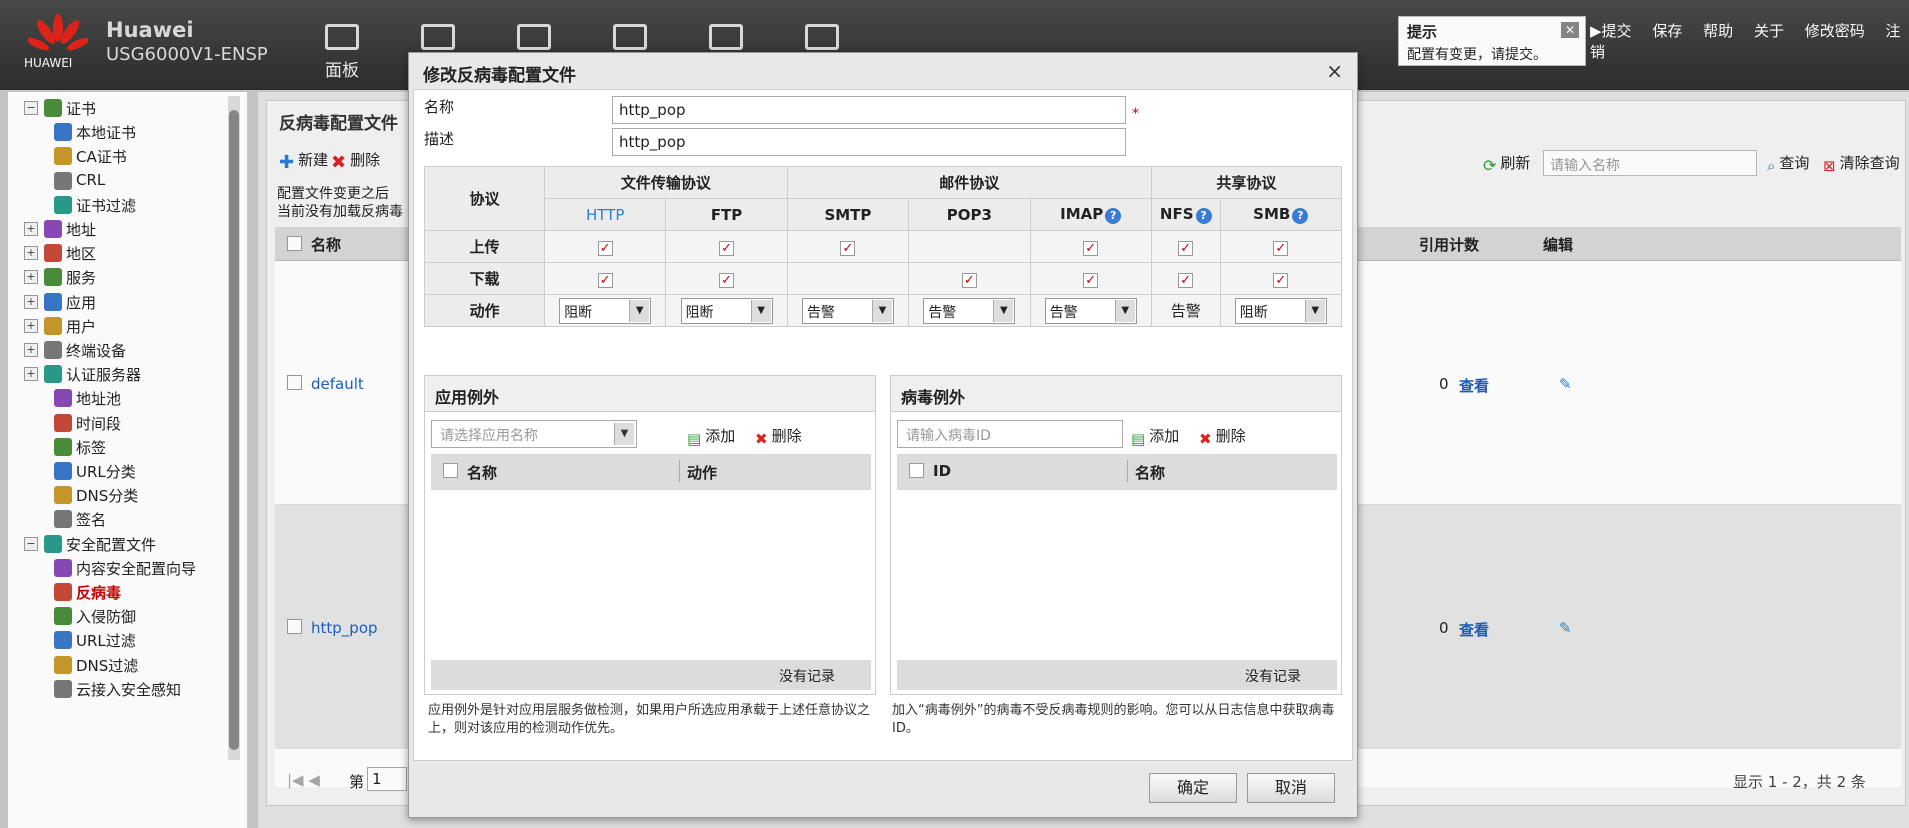  Describe the element at coordinates (650, 394) in the screenshot. I see `app-exception-title: 应用例外` at that location.